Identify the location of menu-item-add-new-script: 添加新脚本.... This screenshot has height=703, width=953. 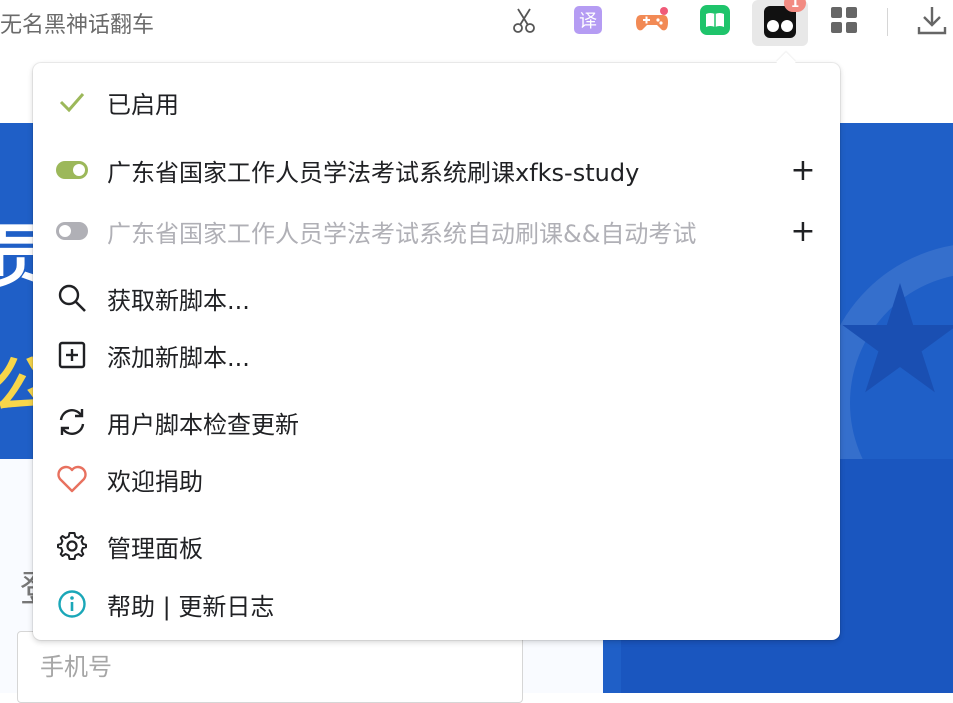
(436, 355).